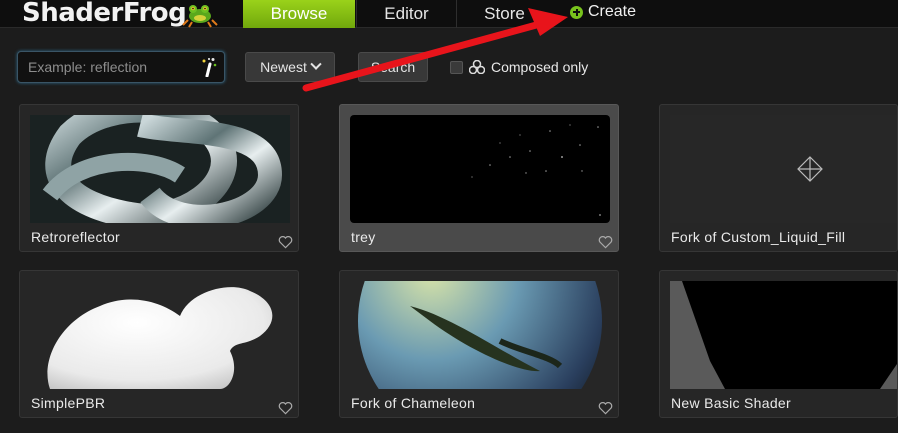  I want to click on create-label: Create, so click(612, 11).